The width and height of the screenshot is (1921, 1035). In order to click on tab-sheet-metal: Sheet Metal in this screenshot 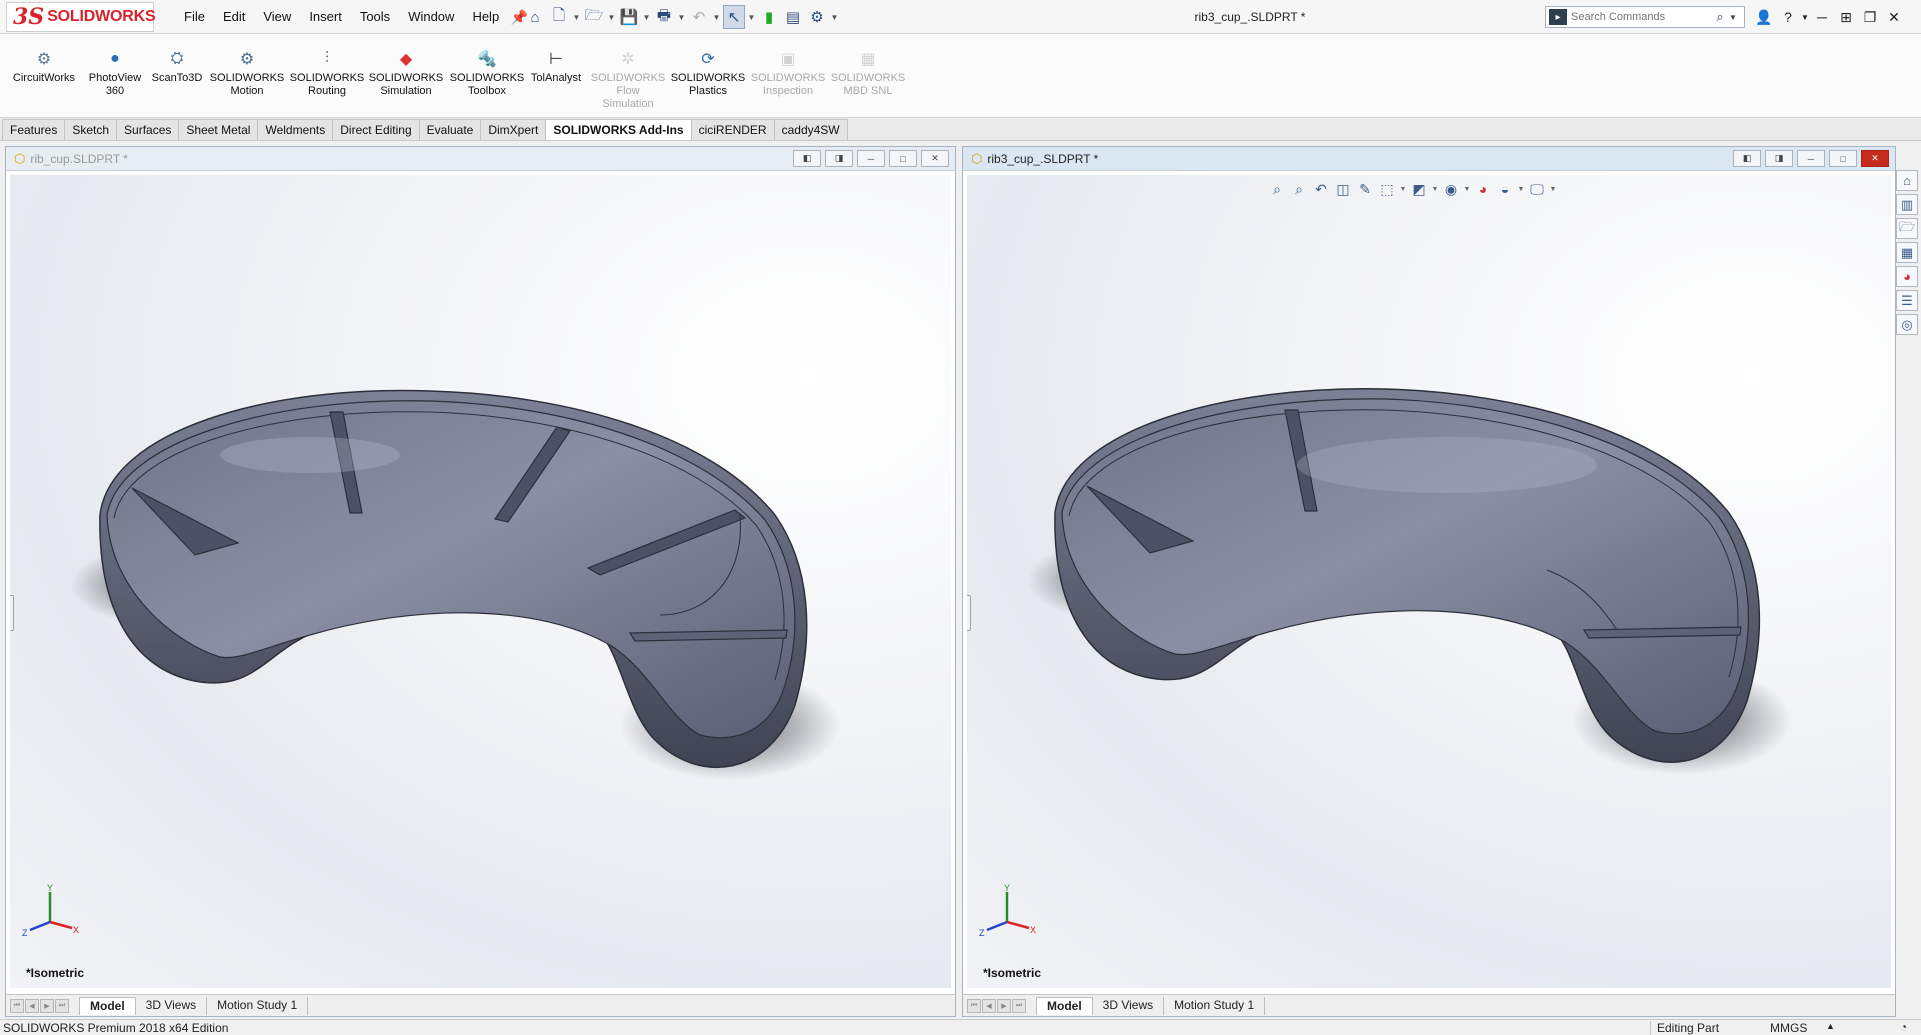, I will do `click(218, 129)`.